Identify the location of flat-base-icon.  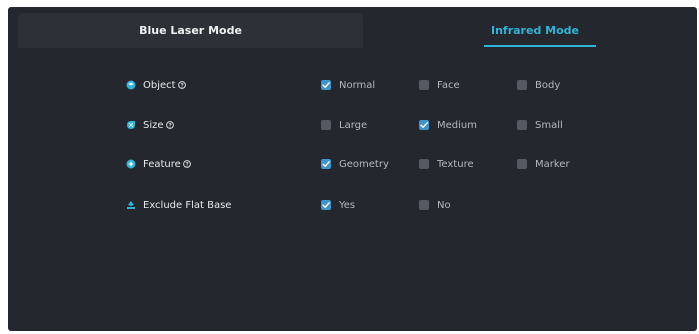
(131, 205).